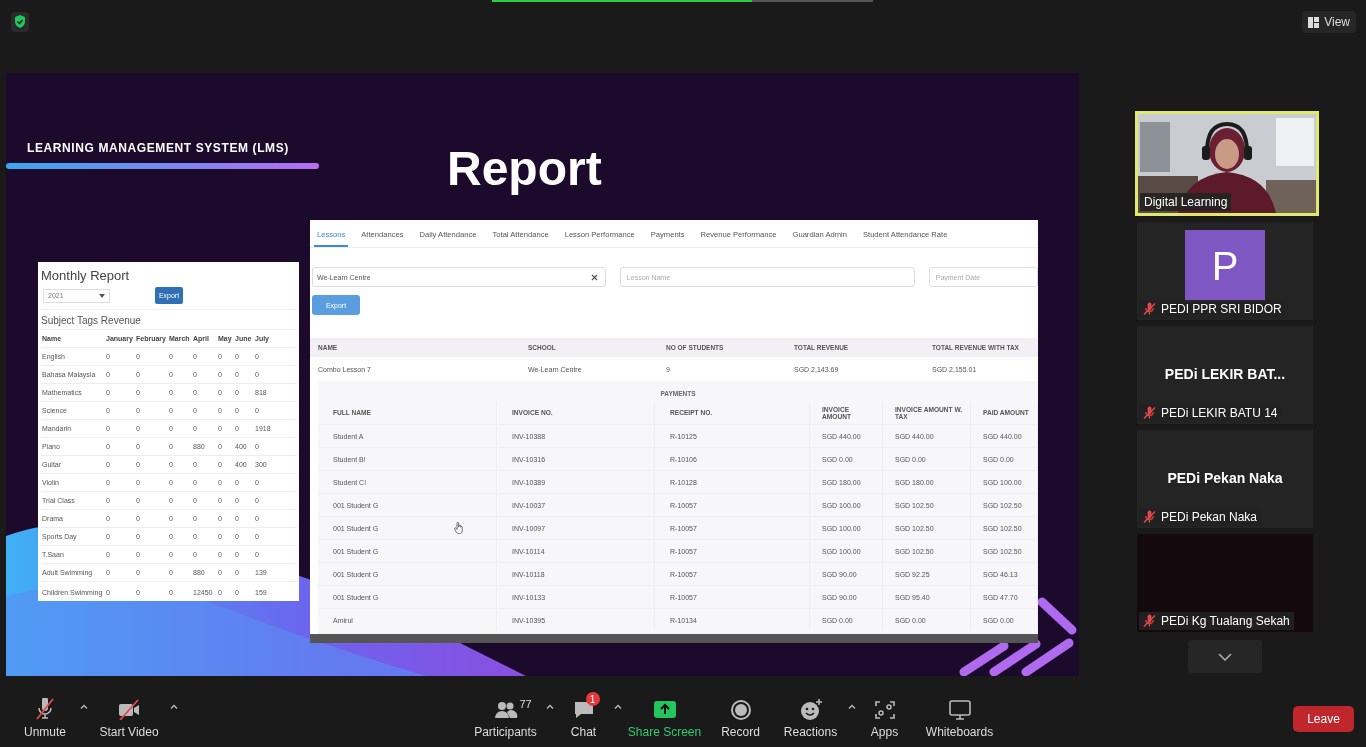 Image resolution: width=1366 pixels, height=747 pixels. What do you see at coordinates (959, 709) in the screenshot?
I see `whiteboard-icon` at bounding box center [959, 709].